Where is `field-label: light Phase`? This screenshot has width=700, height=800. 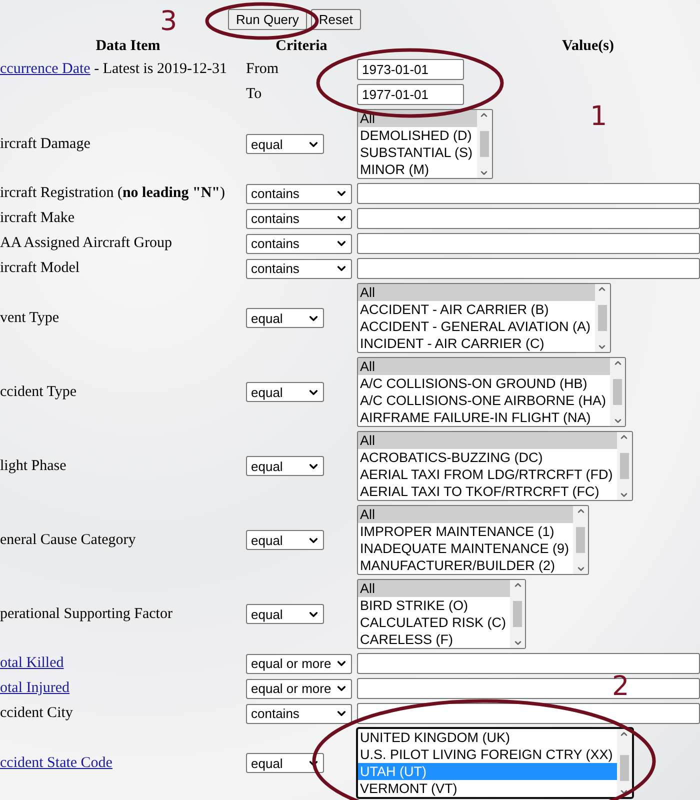 field-label: light Phase is located at coordinates (33, 466).